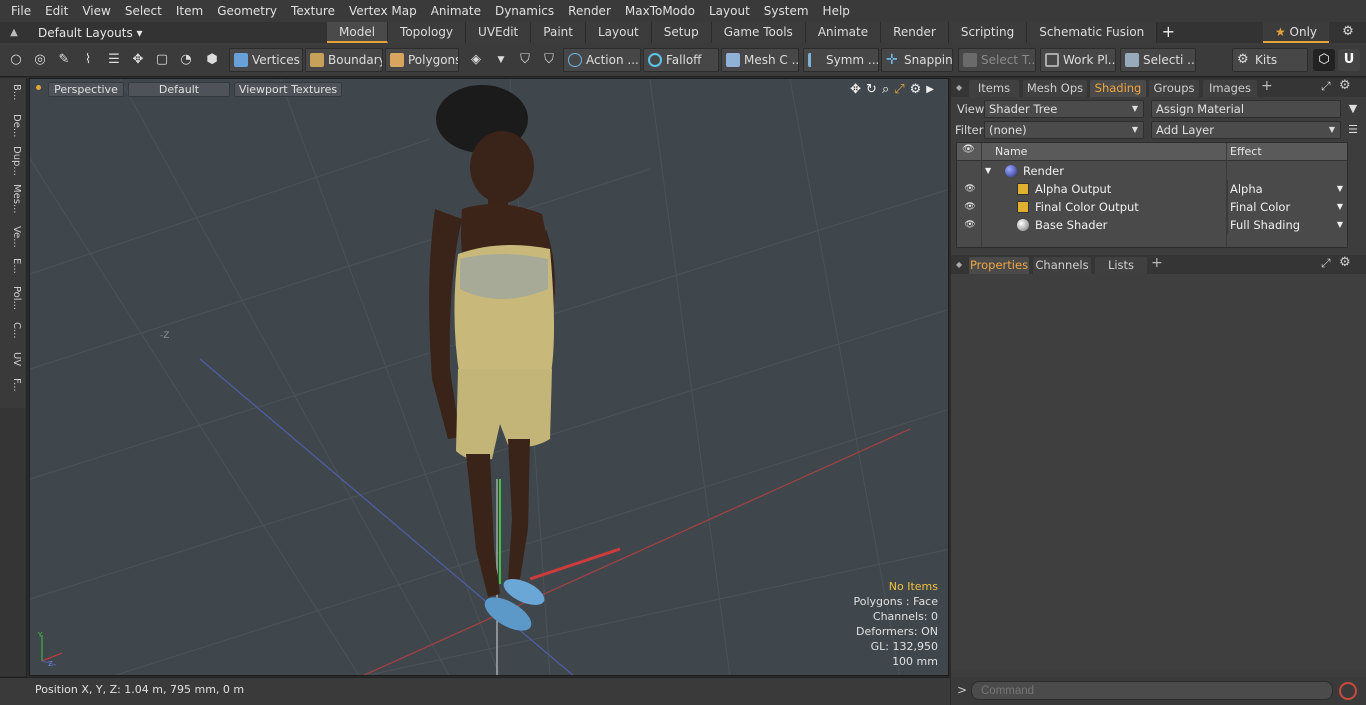 The width and height of the screenshot is (1366, 705). What do you see at coordinates (1246, 151) in the screenshot?
I see `column-effect: Effect` at bounding box center [1246, 151].